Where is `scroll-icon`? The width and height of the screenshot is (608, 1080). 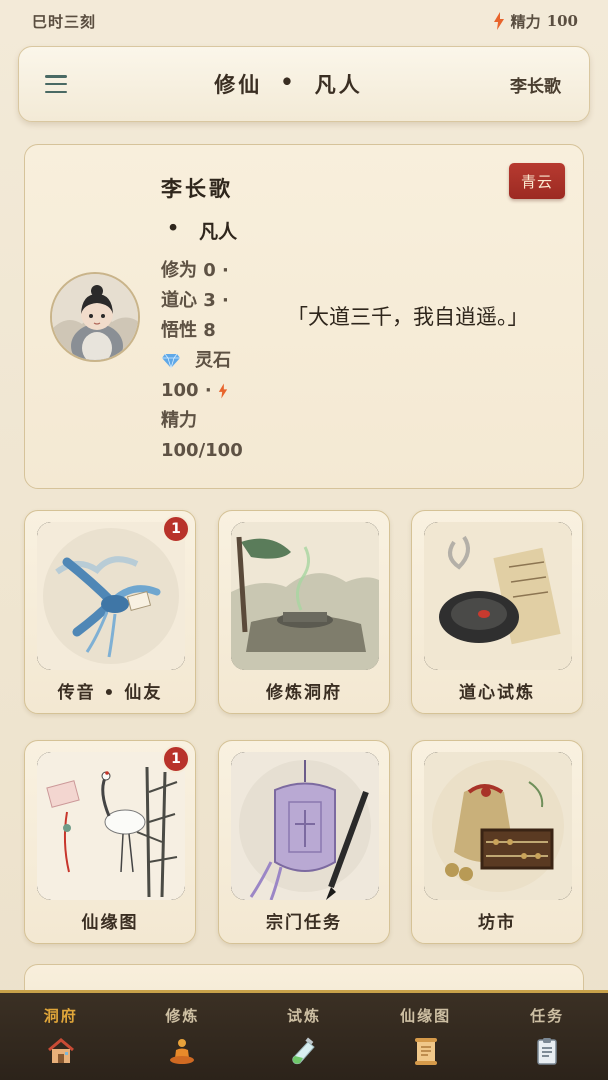
scroll-icon is located at coordinates (425, 1051).